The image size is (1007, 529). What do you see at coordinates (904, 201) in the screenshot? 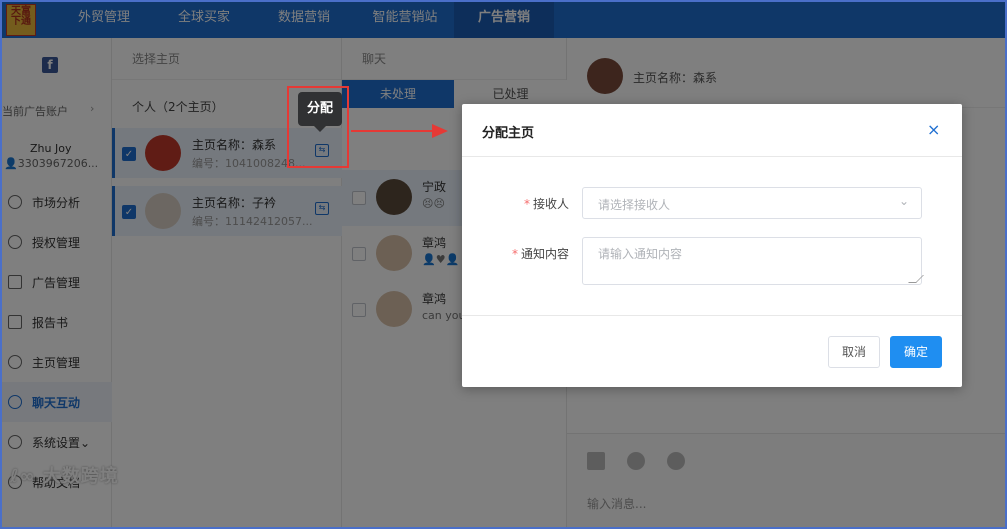
I see `chevron-down-icon: ⌄` at bounding box center [904, 201].